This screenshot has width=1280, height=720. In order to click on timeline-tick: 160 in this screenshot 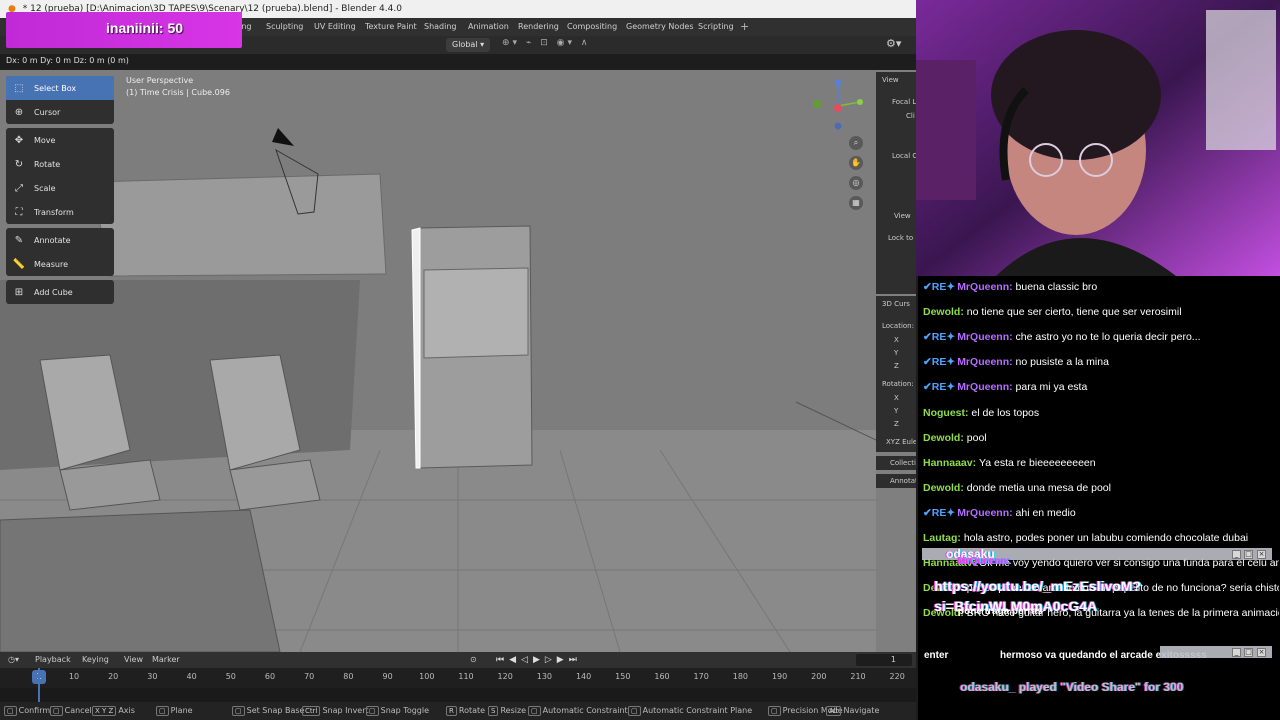, I will do `click(662, 676)`.